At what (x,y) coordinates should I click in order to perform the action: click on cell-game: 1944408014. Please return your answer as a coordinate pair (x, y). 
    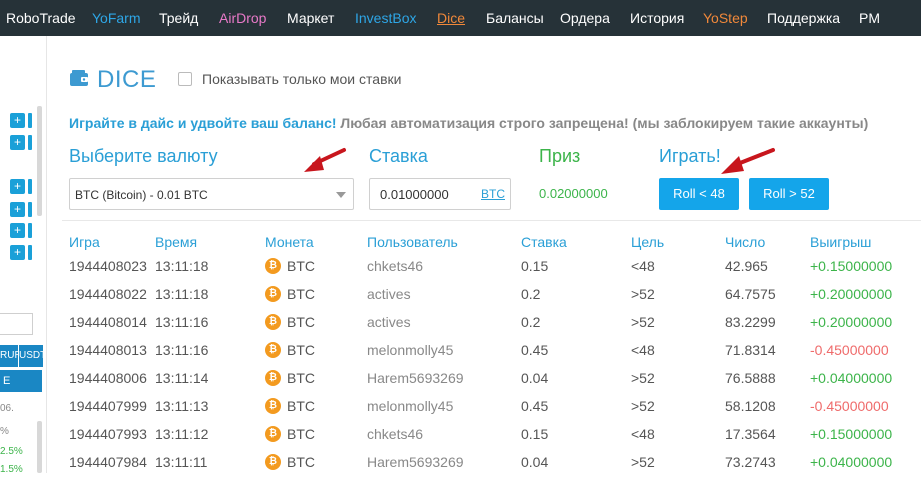
    Looking at the image, I should click on (108, 322).